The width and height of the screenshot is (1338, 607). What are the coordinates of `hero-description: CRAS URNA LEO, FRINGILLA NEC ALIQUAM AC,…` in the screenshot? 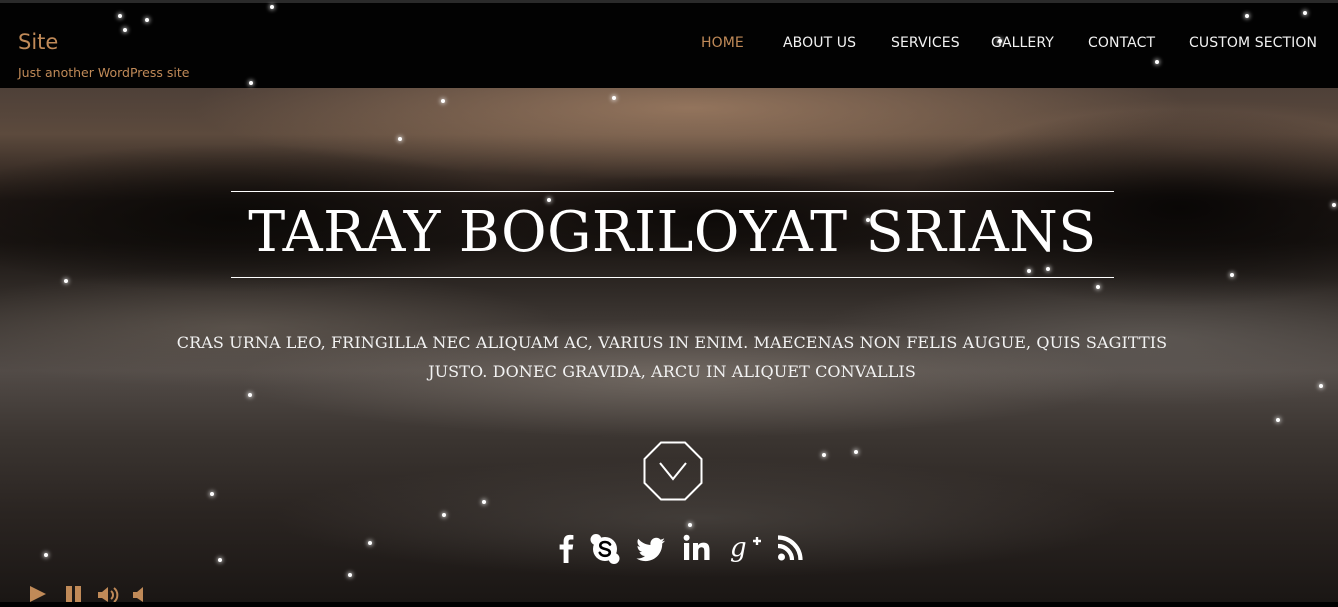 It's located at (672, 357).